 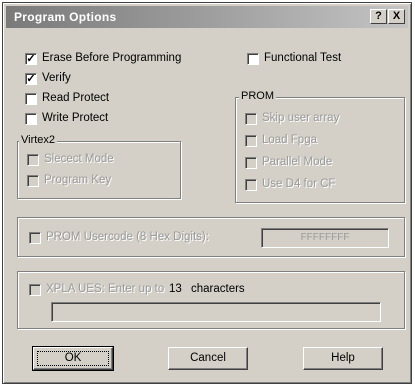 What do you see at coordinates (65, 17) in the screenshot?
I see `window-title: Program Options` at bounding box center [65, 17].